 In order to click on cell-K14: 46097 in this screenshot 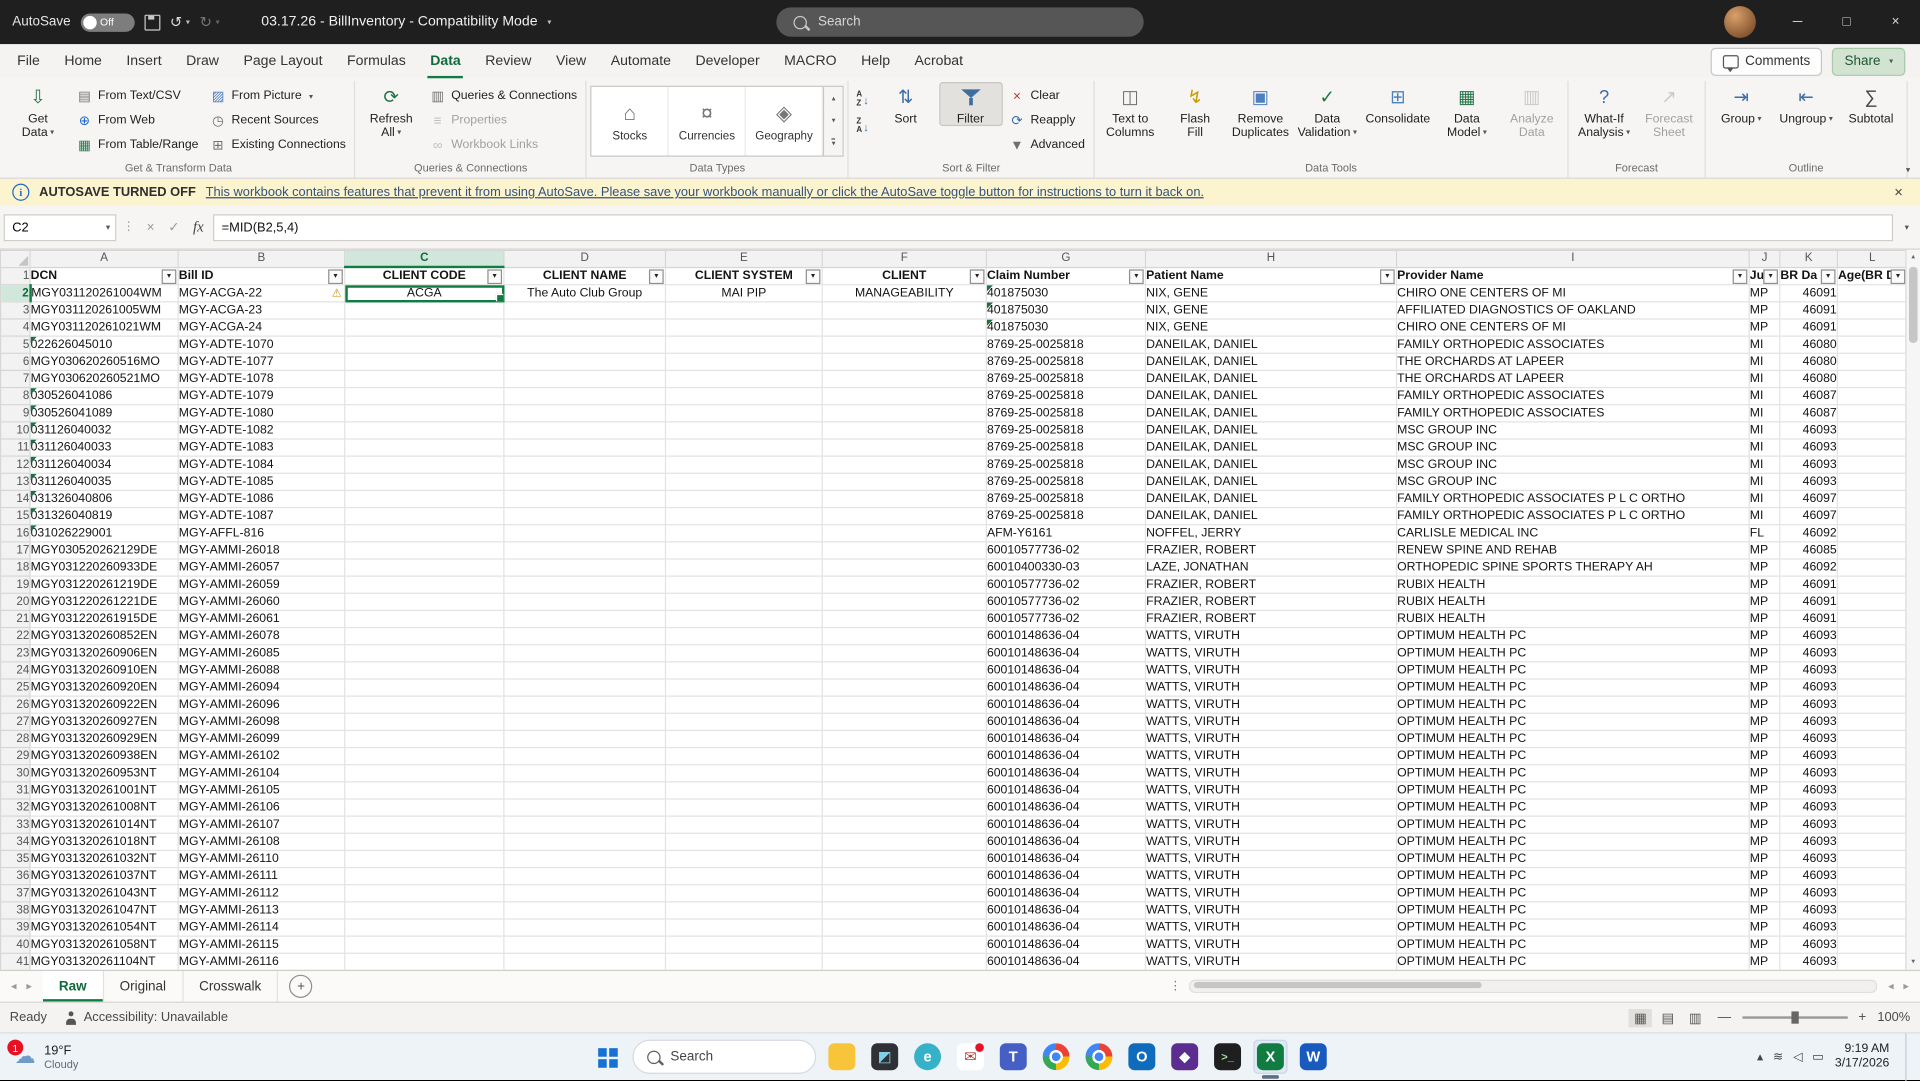, I will do `click(1808, 499)`.